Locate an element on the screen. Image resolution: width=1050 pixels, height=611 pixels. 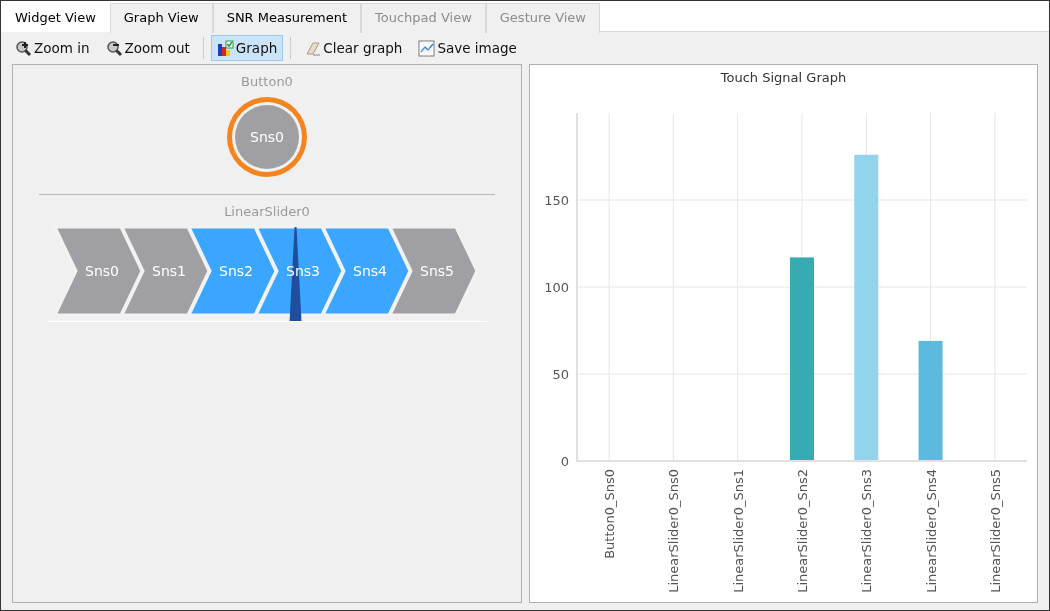
widget-title: Button0 is located at coordinates (267, 81).